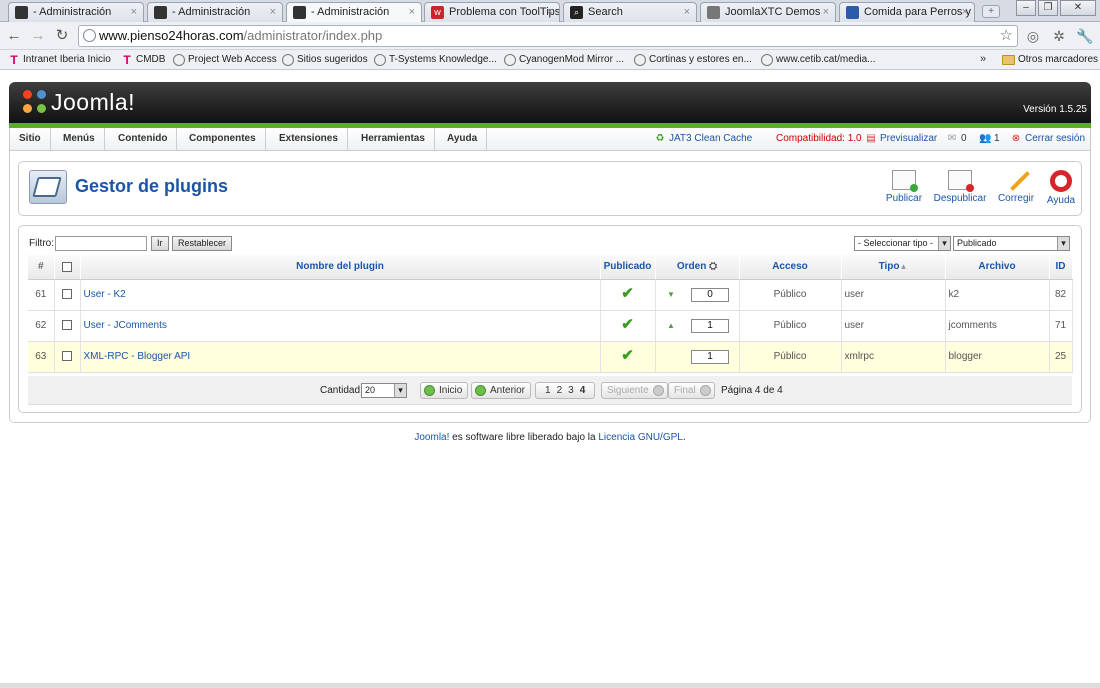 This screenshot has width=1100, height=688. Describe the element at coordinates (1085, 36) in the screenshot. I see `wrench-icon: 🔧` at that location.